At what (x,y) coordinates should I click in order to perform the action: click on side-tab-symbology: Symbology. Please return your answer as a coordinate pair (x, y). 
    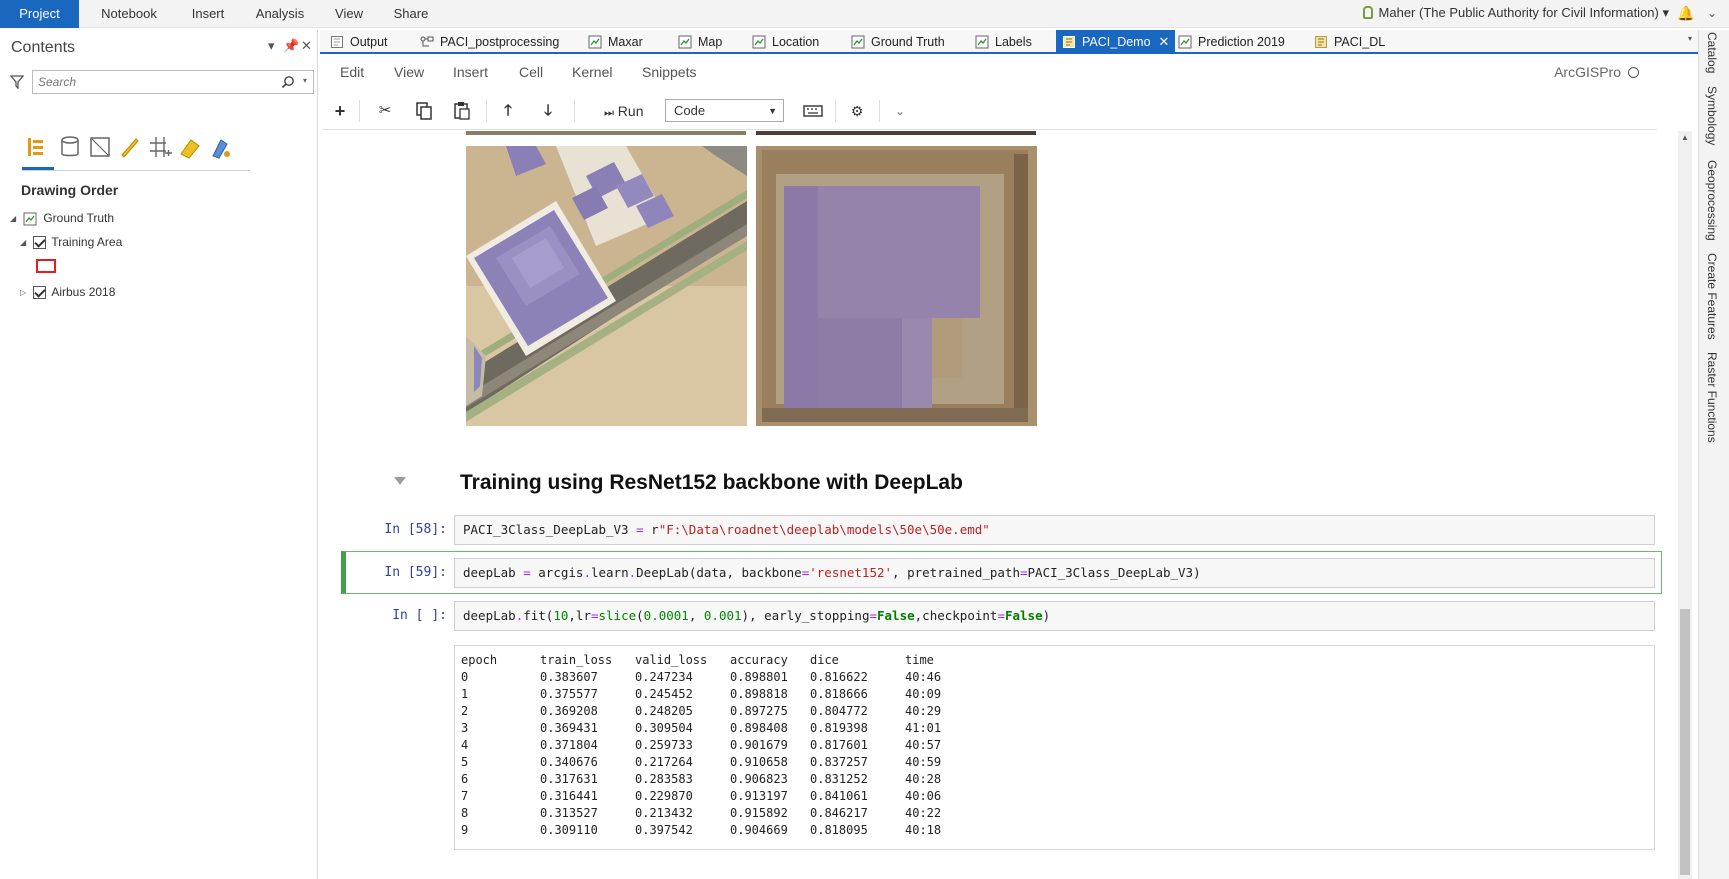
    Looking at the image, I should click on (1712, 115).